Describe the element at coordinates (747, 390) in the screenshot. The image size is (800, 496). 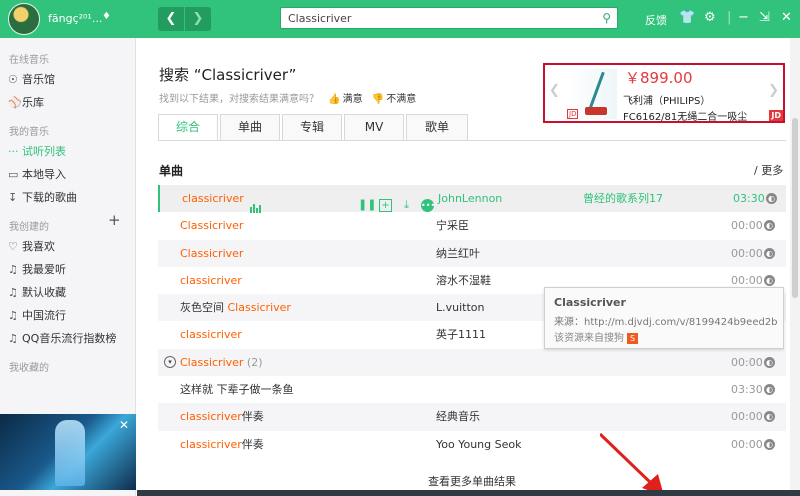
I see `song-duration: 03:30` at that location.